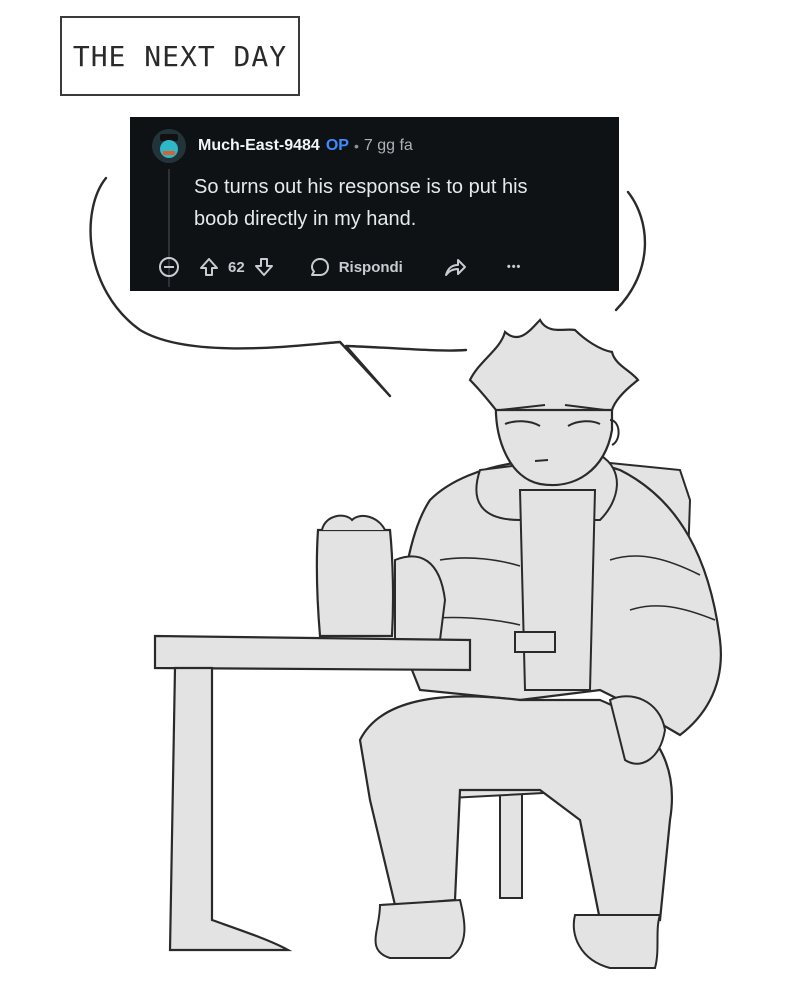 The width and height of the screenshot is (812, 1000). I want to click on avatar, so click(169, 146).